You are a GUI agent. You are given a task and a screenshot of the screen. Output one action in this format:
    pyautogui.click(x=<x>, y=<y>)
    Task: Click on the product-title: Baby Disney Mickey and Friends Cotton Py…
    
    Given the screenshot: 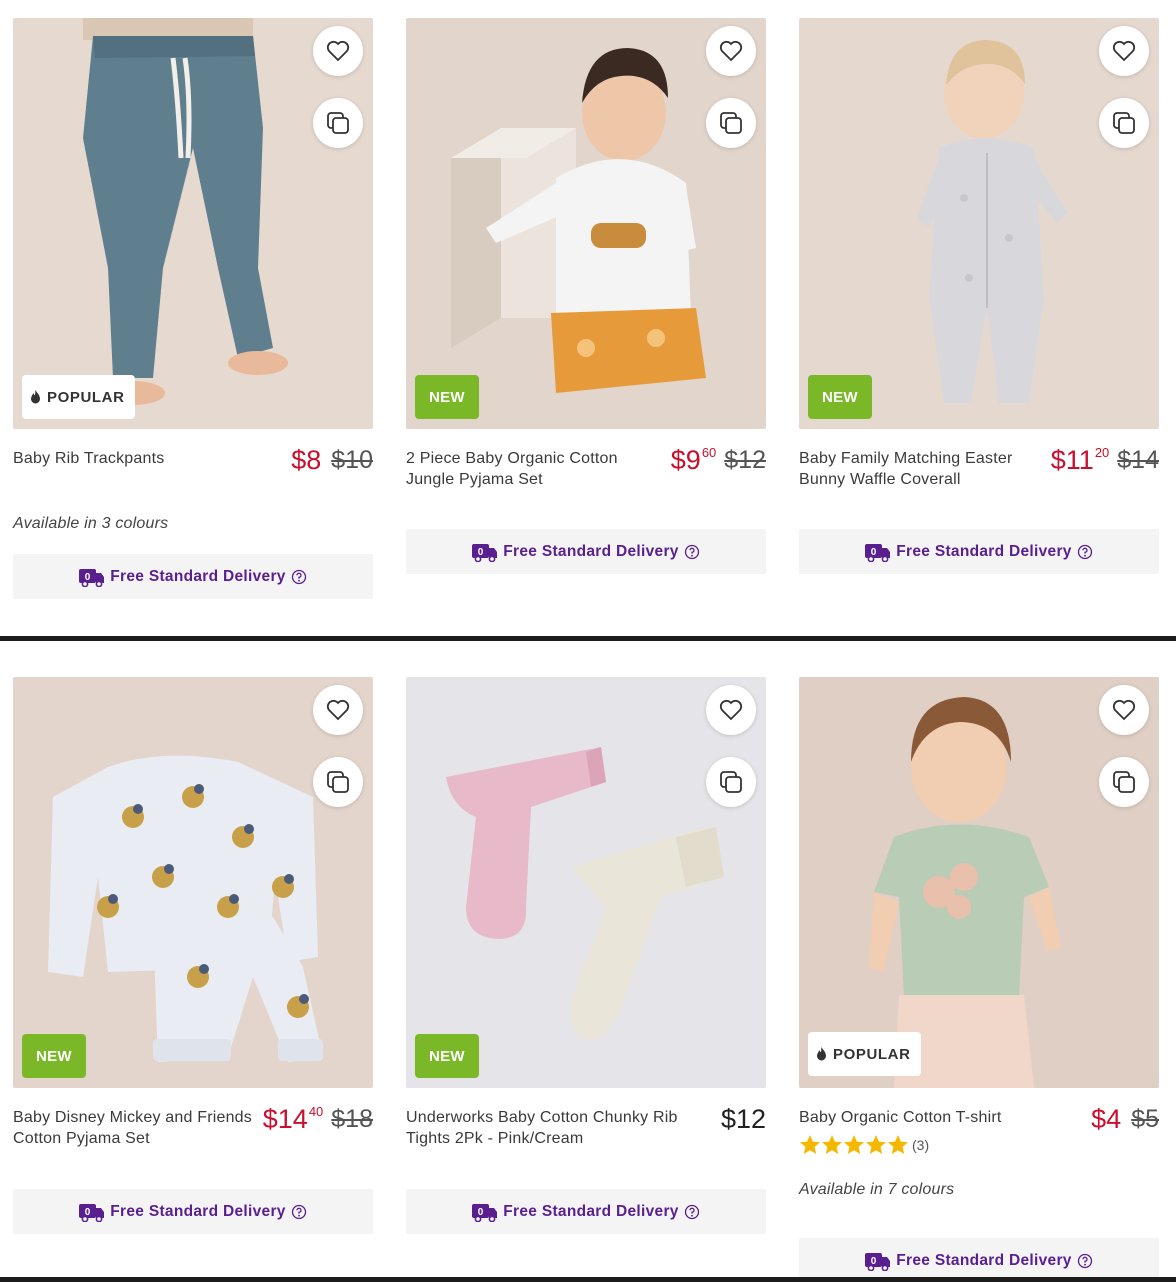 What is the action you would take?
    pyautogui.click(x=133, y=1128)
    